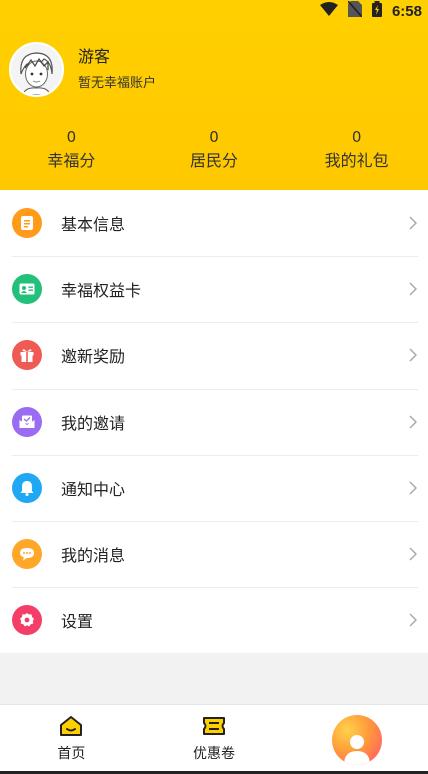 The width and height of the screenshot is (428, 774). I want to click on menu-label: 我的消息, so click(93, 556).